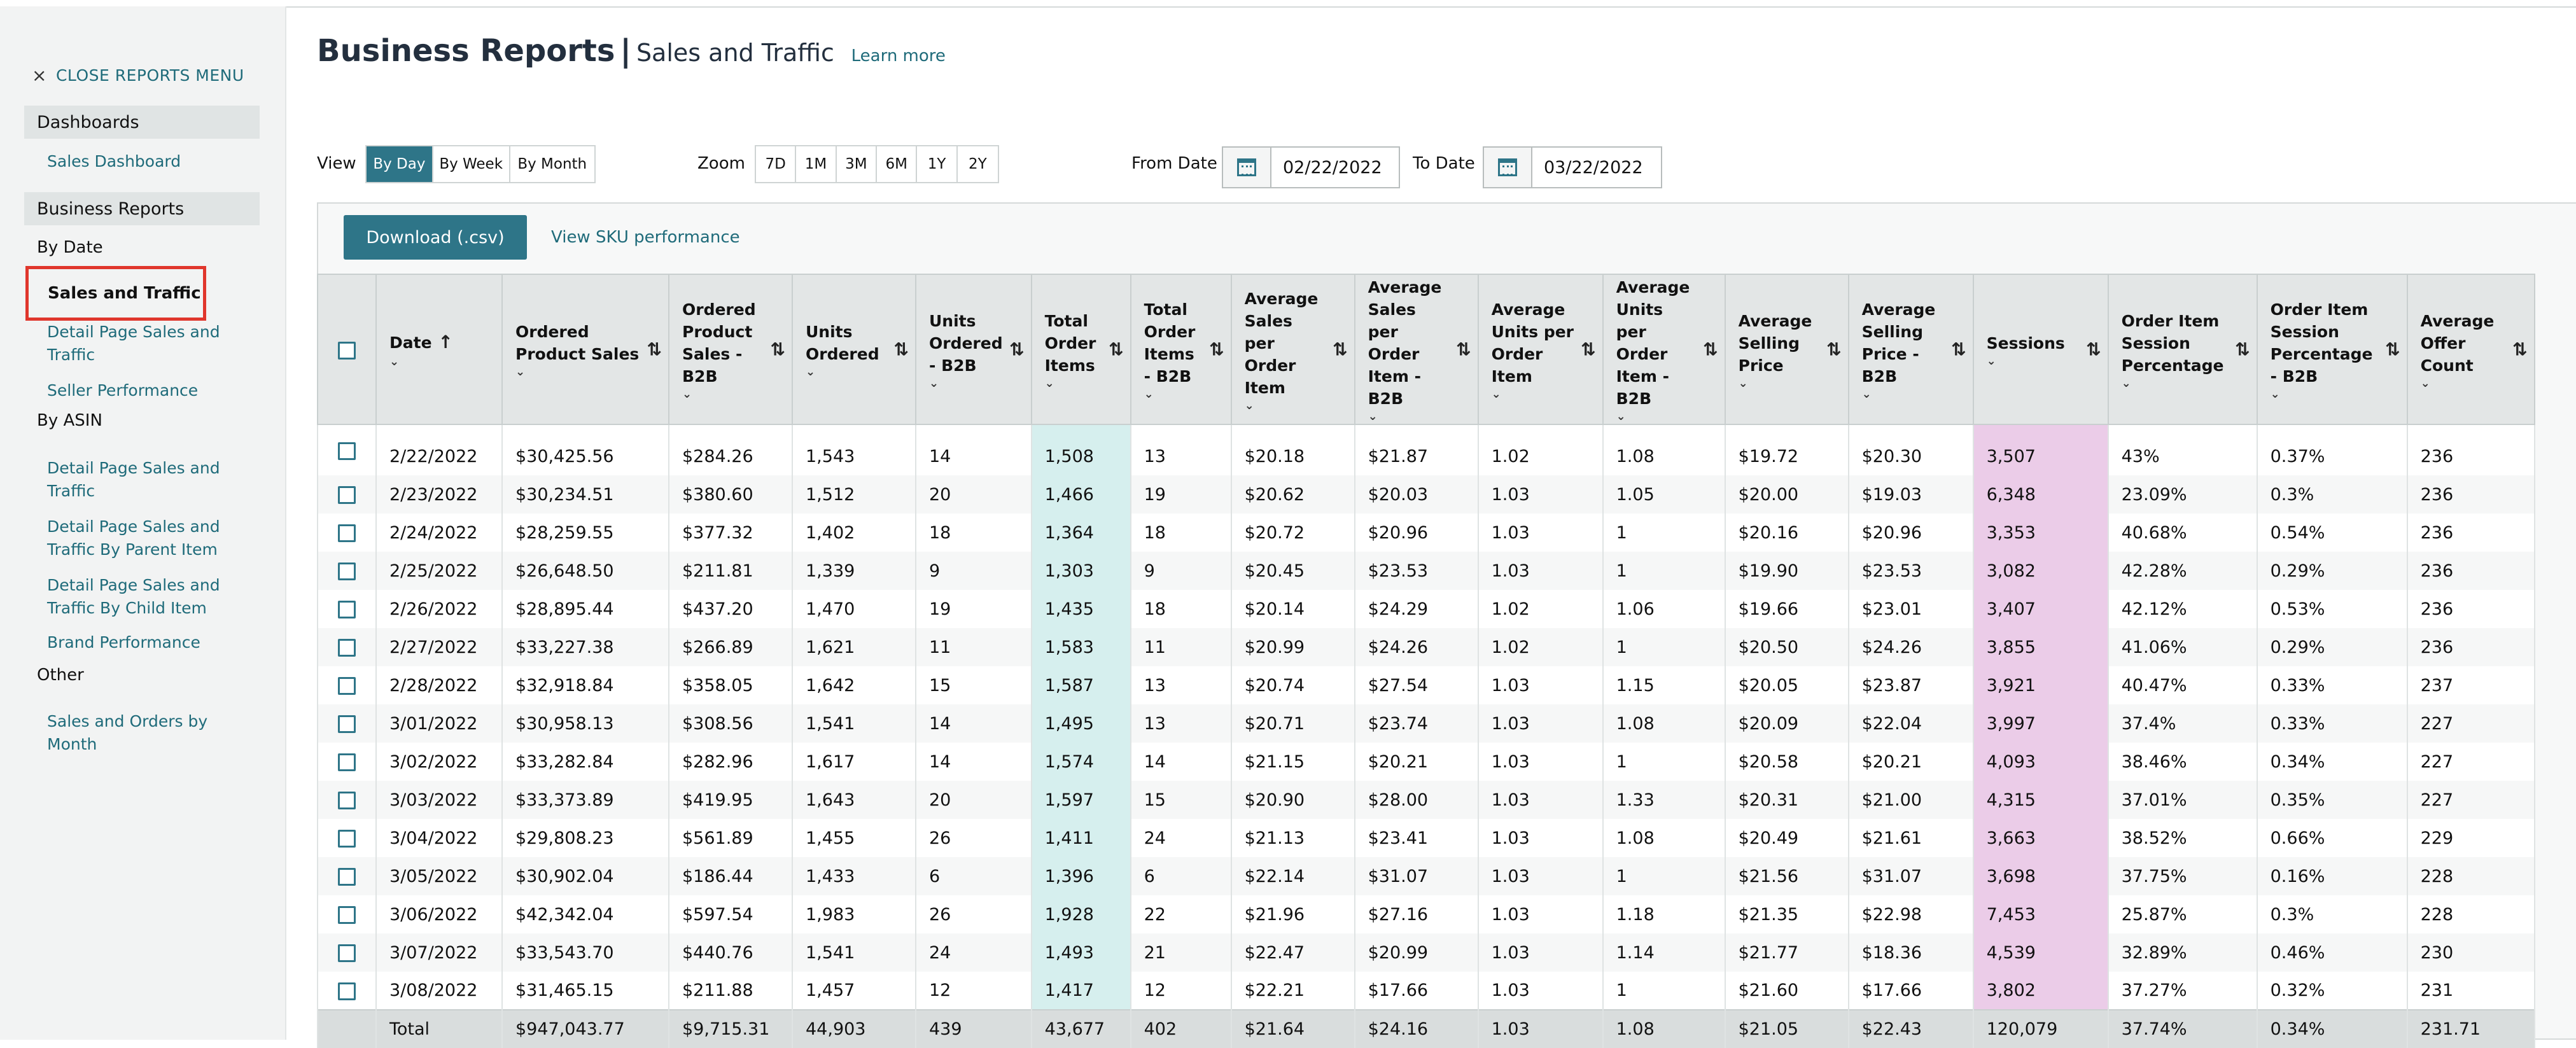 The height and width of the screenshot is (1048, 2576). Describe the element at coordinates (1292, 349) in the screenshot. I see `column-header: Average Sales per Order Item ⌄ ⇅` at that location.